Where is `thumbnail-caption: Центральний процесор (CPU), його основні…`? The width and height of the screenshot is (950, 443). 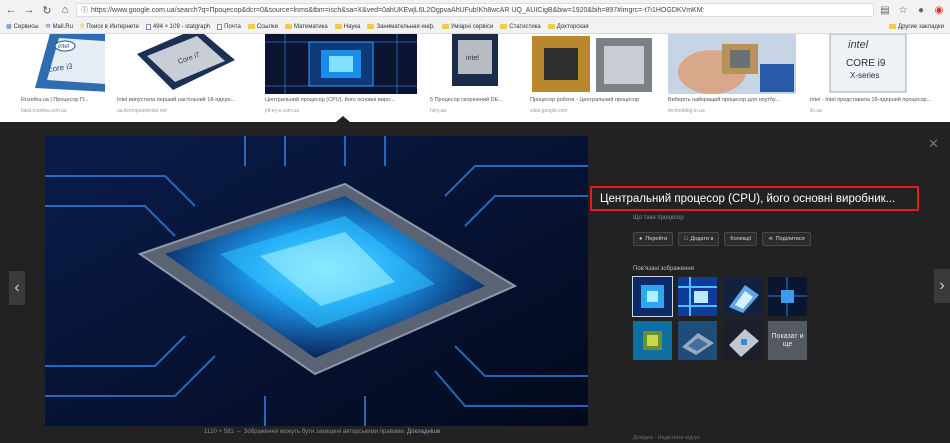 thumbnail-caption: Центральний процесор (CPU), його основні… is located at coordinates (330, 100).